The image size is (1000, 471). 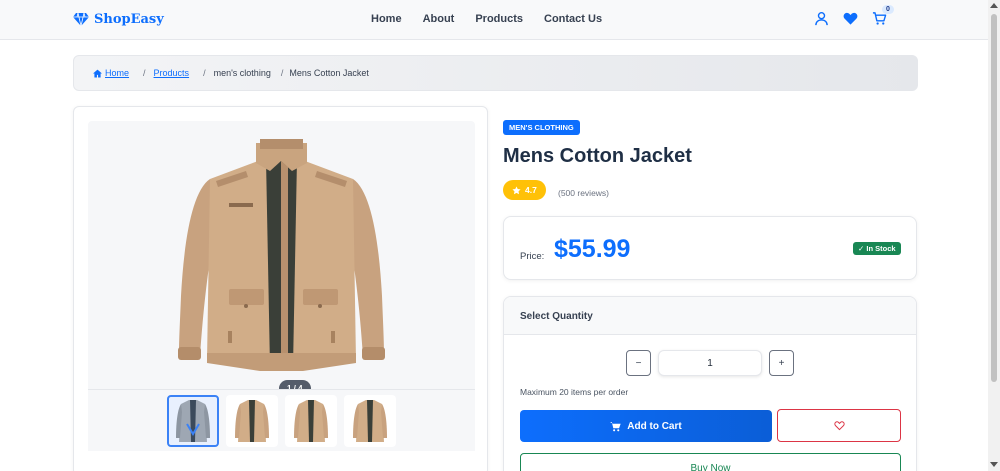 What do you see at coordinates (329, 73) in the screenshot?
I see `breadcrumb-current: Mens Cotton Jacket` at bounding box center [329, 73].